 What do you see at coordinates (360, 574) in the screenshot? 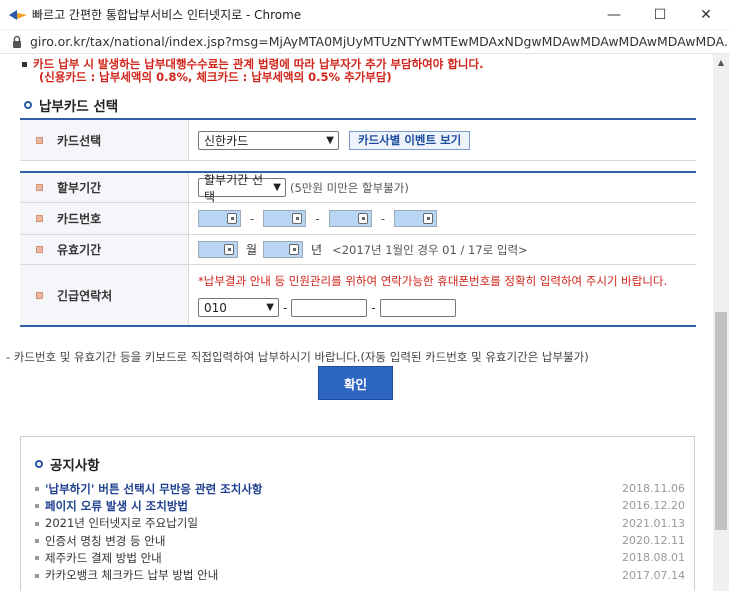
I see `notice-item: 카카오뱅크 체크카드 납부 방법 안내 2017.07.14` at bounding box center [360, 574].